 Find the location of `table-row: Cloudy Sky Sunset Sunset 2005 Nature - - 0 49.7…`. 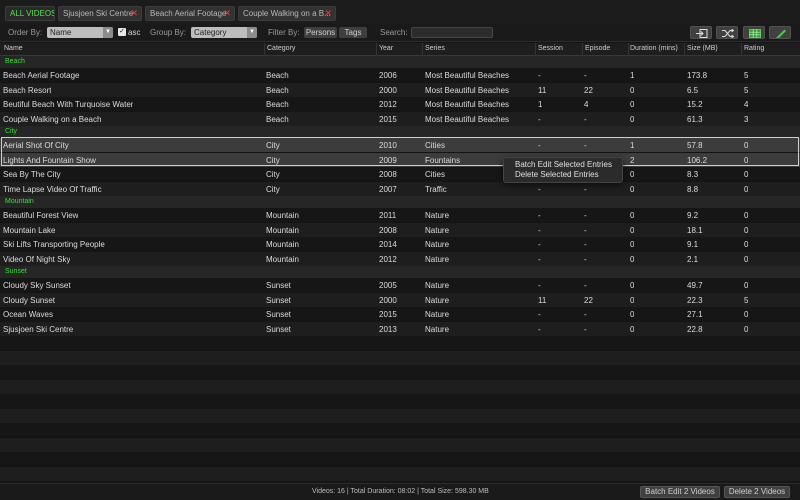

table-row: Cloudy Sky Sunset Sunset 2005 Nature - - 0 49.7… is located at coordinates (400, 285).